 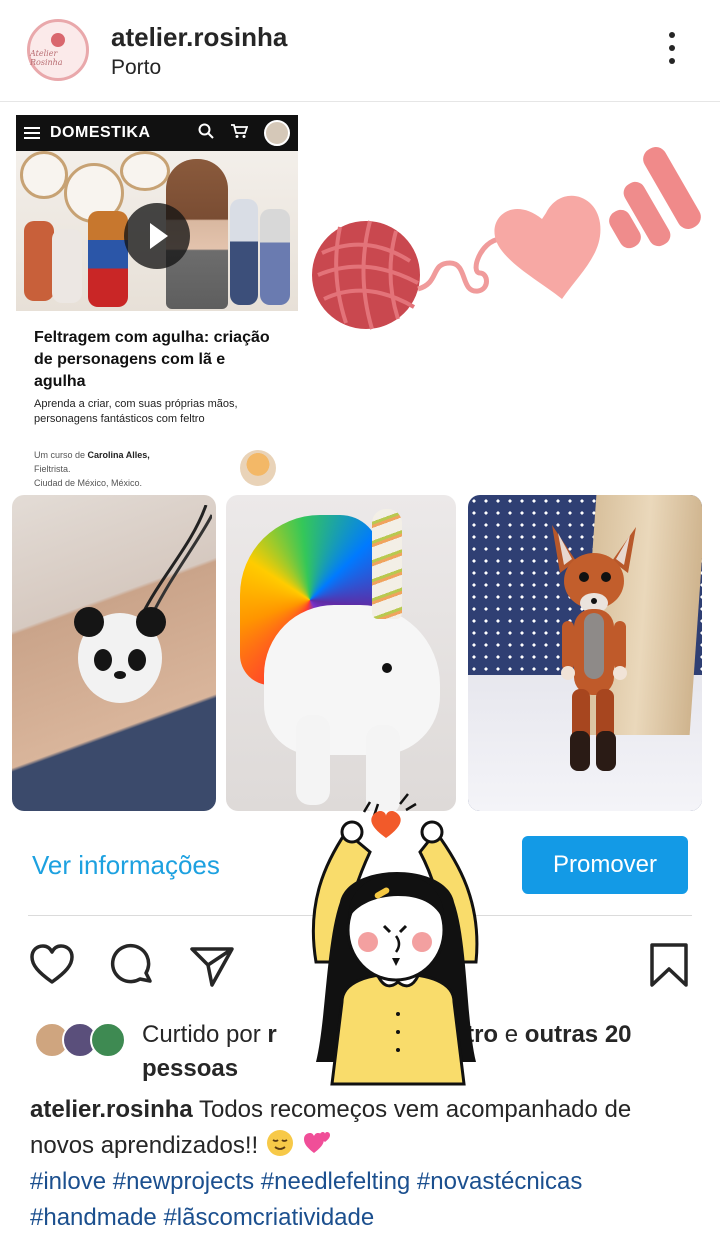 What do you see at coordinates (352, 680) in the screenshot?
I see `unicorn-body` at bounding box center [352, 680].